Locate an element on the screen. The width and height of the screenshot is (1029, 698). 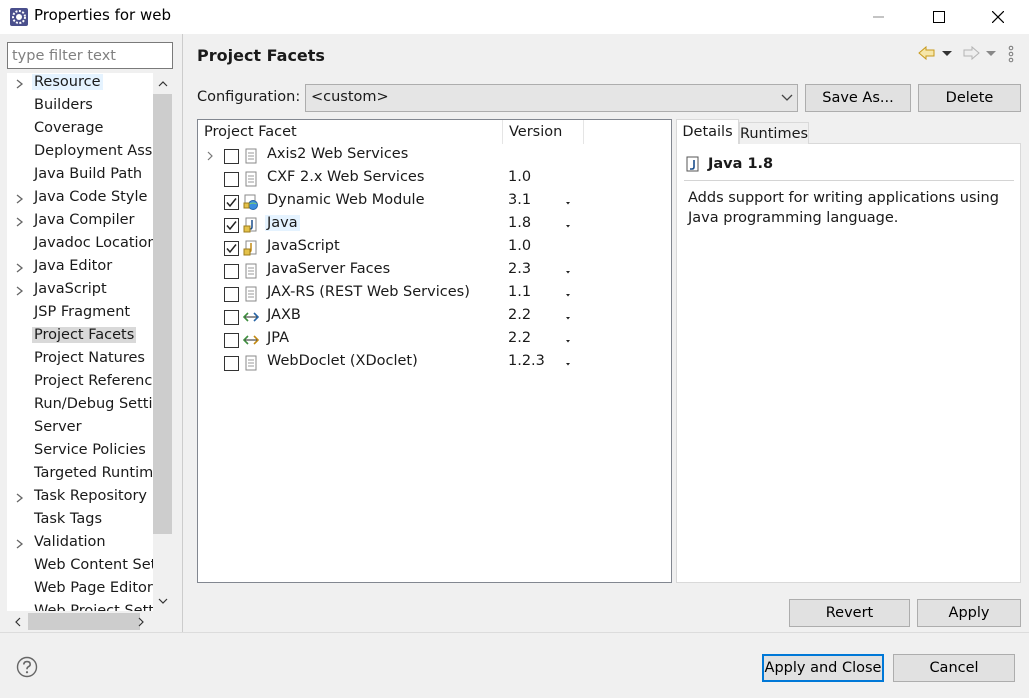
maximize-icon is located at coordinates (939, 17).